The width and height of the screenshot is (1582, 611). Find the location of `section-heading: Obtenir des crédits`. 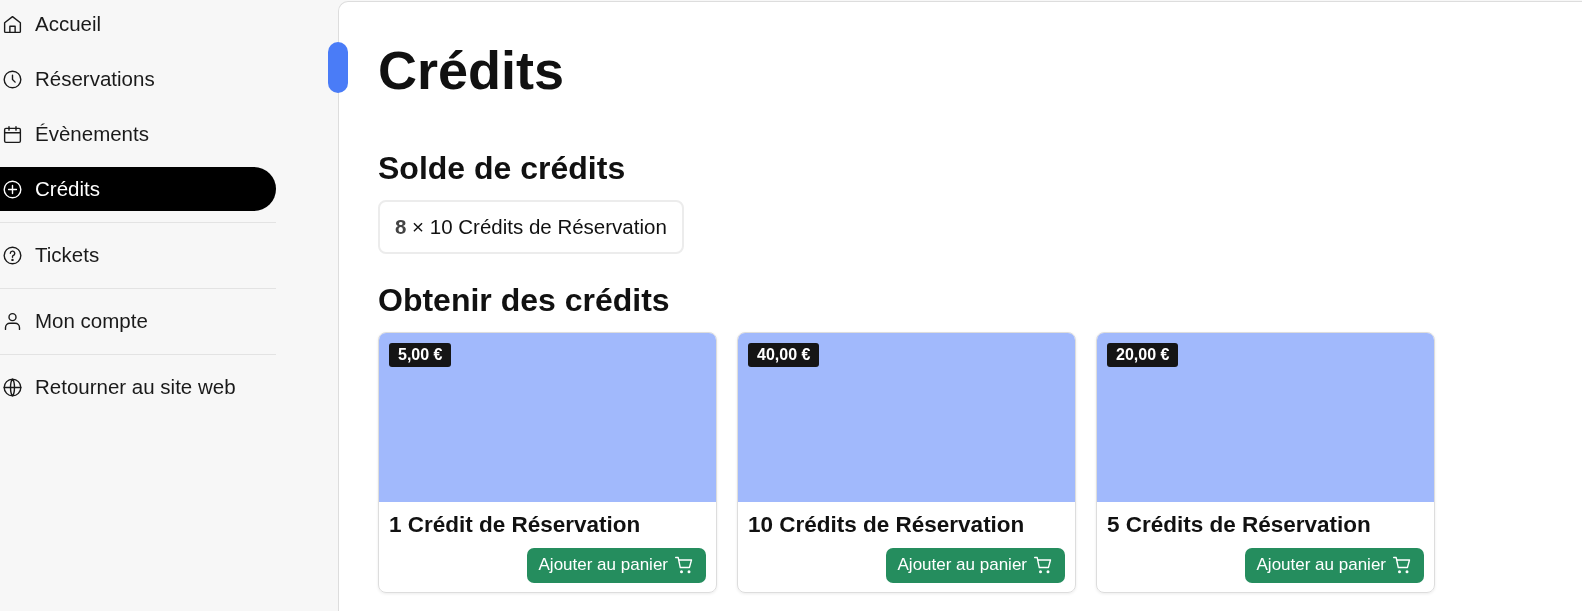

section-heading: Obtenir des crédits is located at coordinates (524, 300).